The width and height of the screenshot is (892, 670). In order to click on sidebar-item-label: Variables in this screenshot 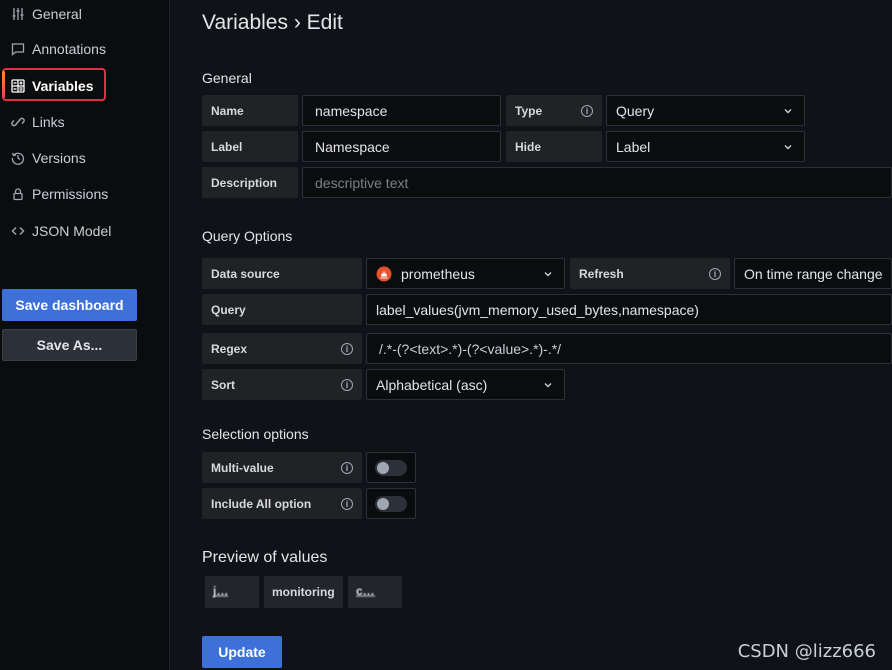, I will do `click(63, 86)`.